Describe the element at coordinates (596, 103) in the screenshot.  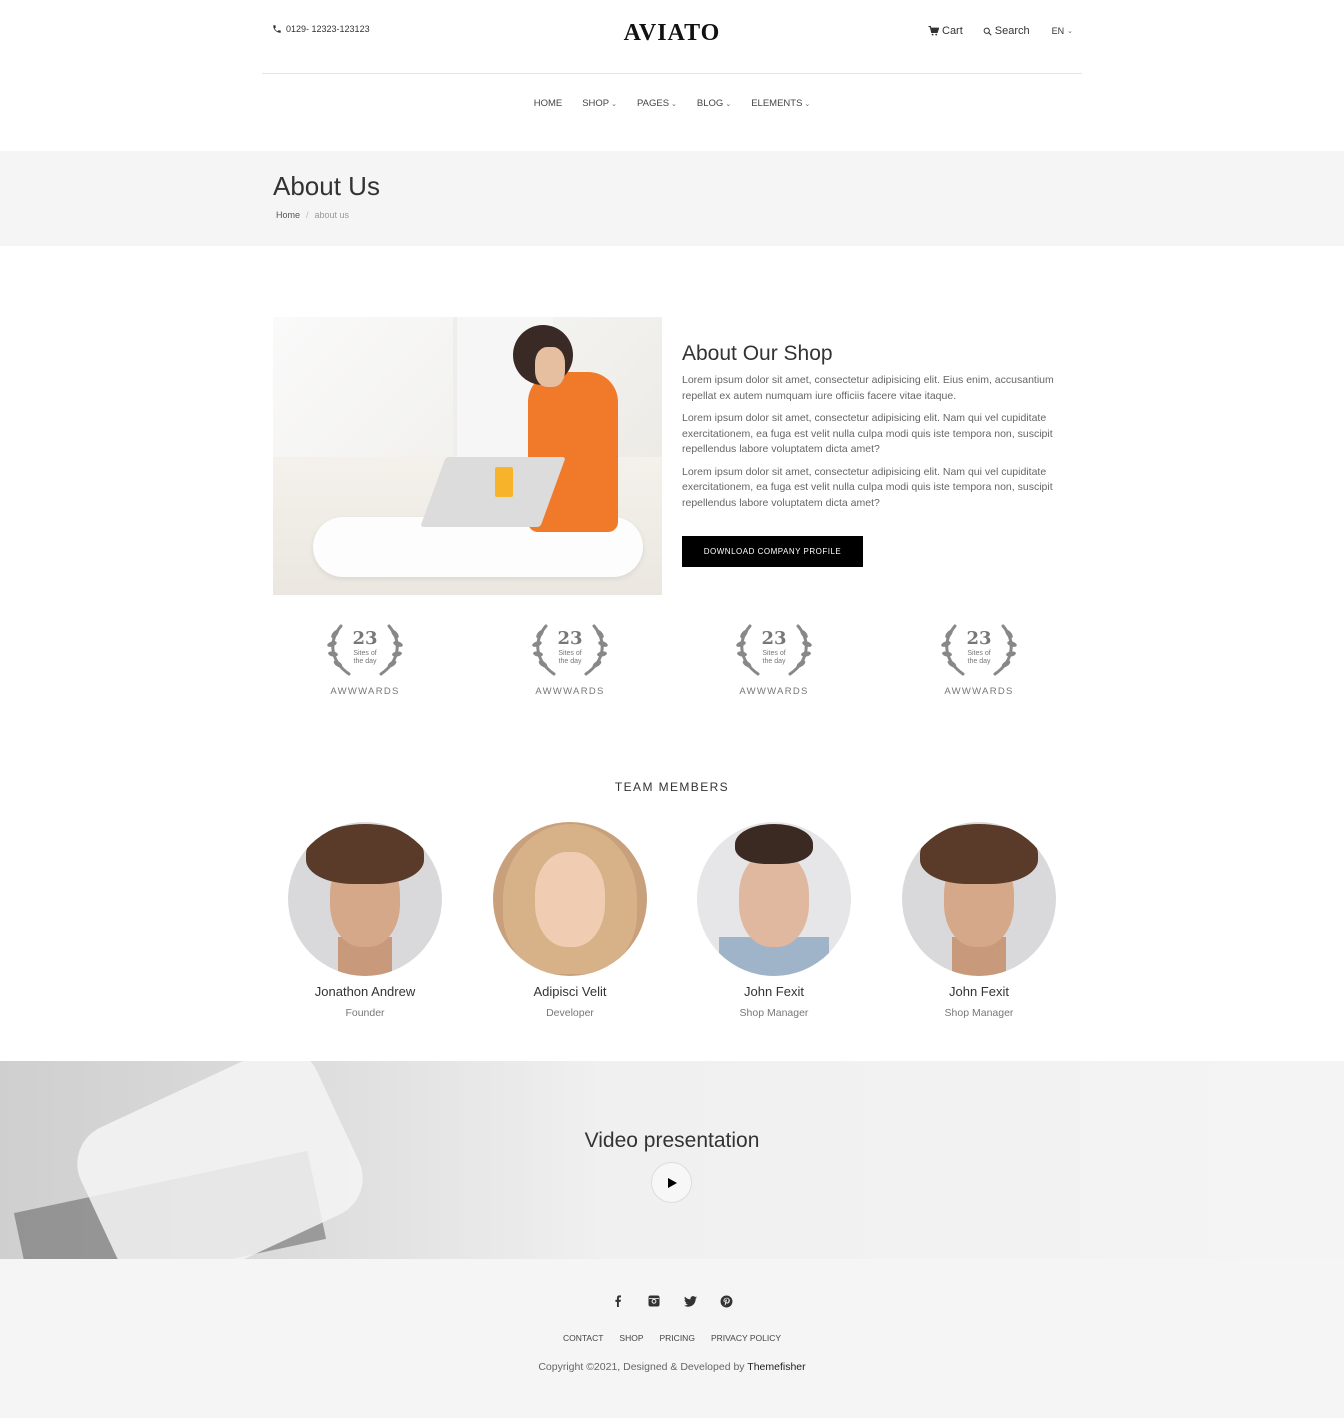
I see `nav-label: SHOP` at that location.